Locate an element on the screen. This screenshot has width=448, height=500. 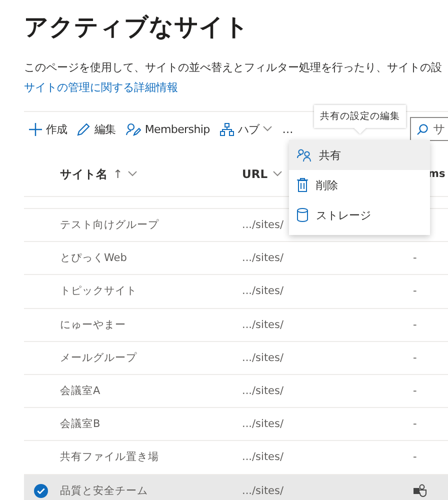
table-row: 品質と安全チーム .../sites/ is located at coordinates (236, 487).